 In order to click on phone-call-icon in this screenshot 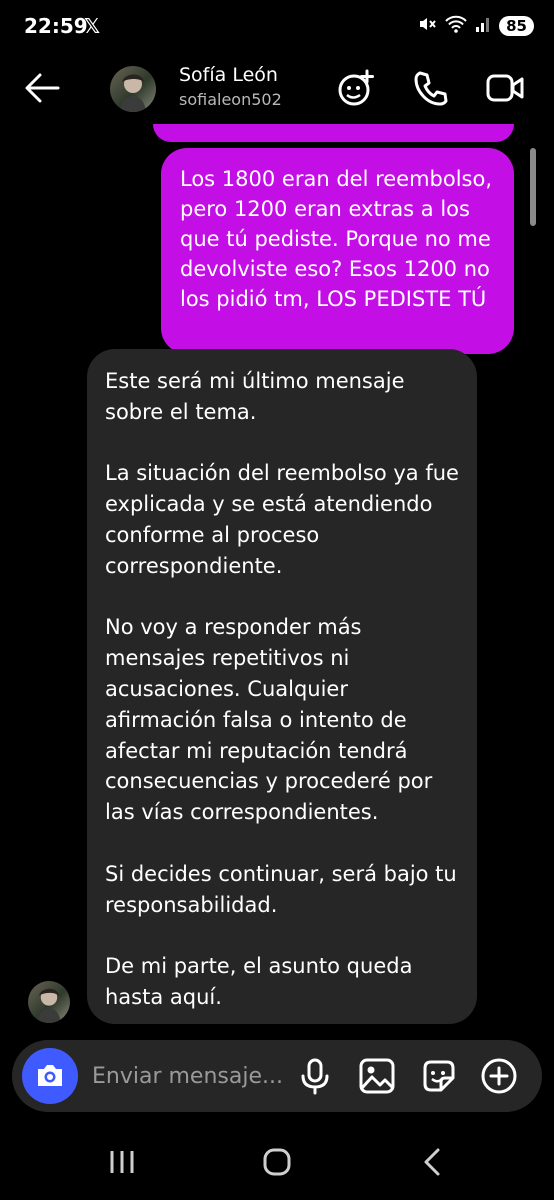, I will do `click(431, 88)`.